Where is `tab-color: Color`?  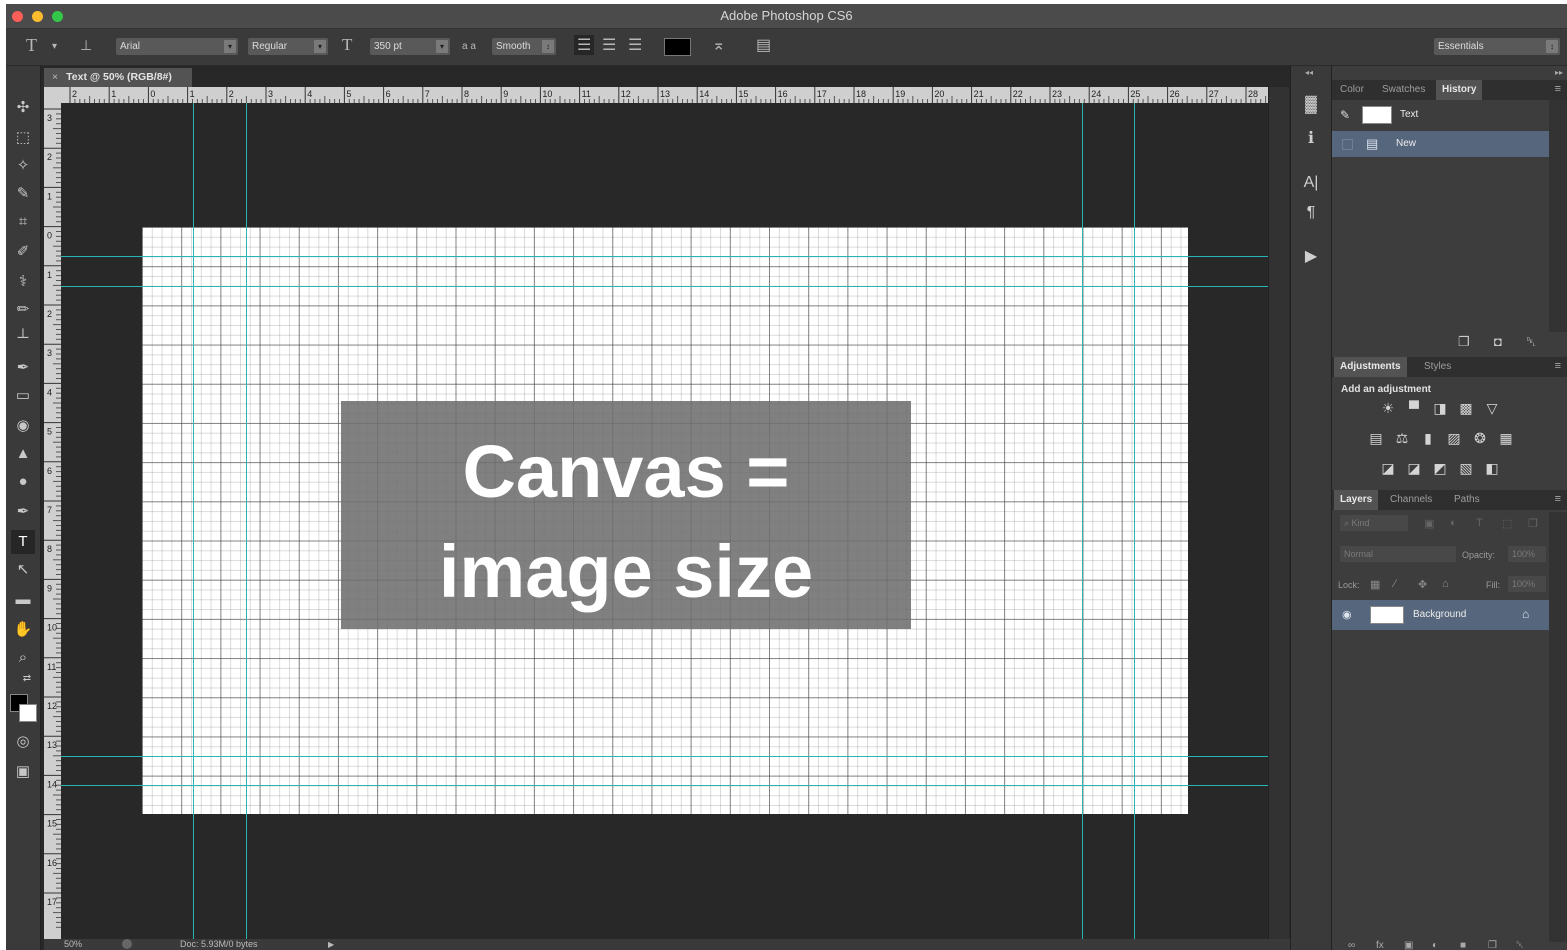
tab-color: Color is located at coordinates (1352, 90).